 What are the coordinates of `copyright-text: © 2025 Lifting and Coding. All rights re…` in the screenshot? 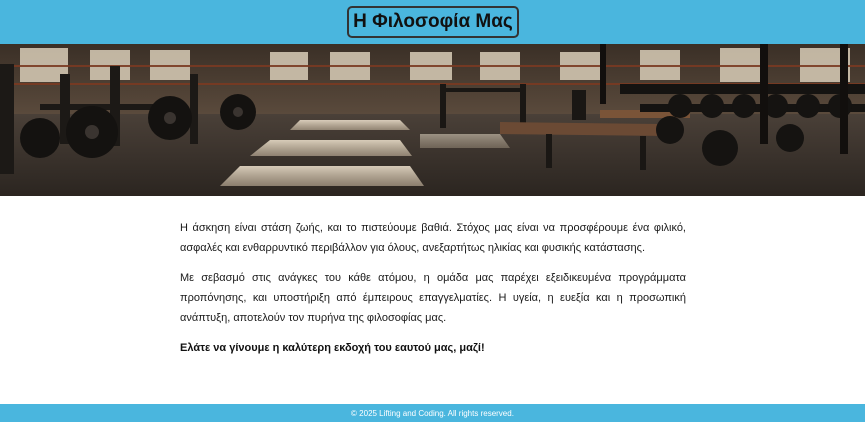 It's located at (432, 413).